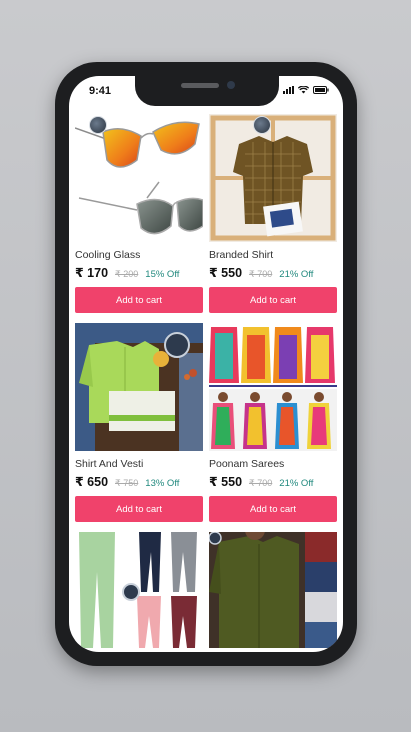 This screenshot has height=732, width=411. I want to click on discount-label: 15% Off, so click(162, 274).